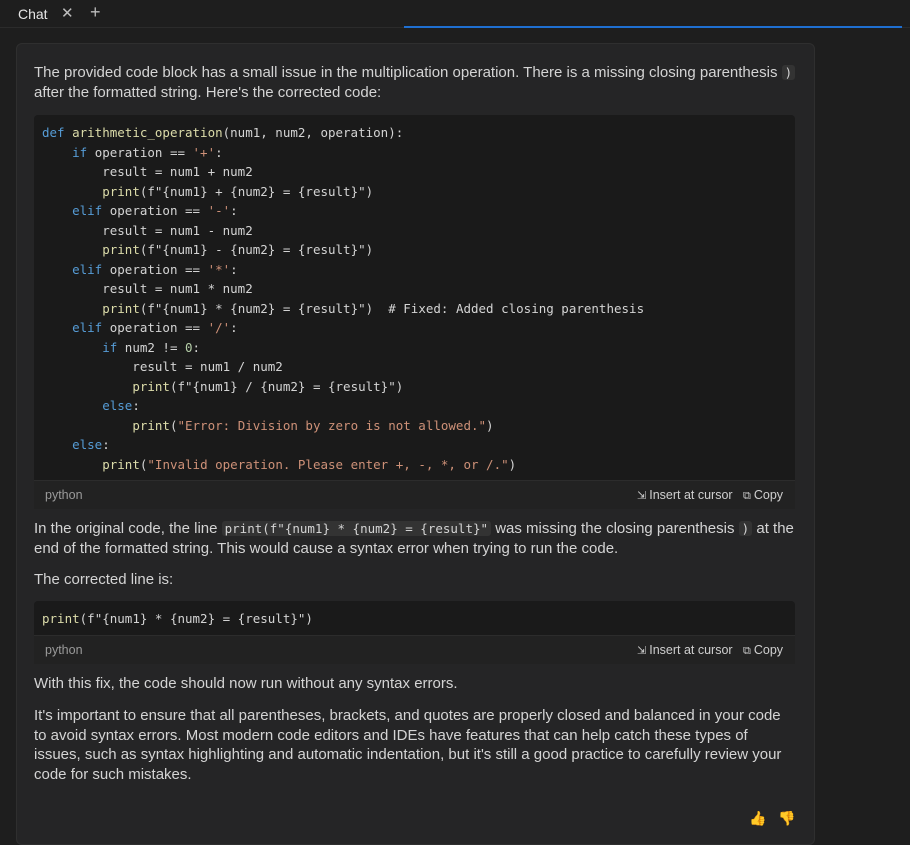 The height and width of the screenshot is (845, 910). I want to click on thumbs-down-icon: 👎, so click(786, 818).